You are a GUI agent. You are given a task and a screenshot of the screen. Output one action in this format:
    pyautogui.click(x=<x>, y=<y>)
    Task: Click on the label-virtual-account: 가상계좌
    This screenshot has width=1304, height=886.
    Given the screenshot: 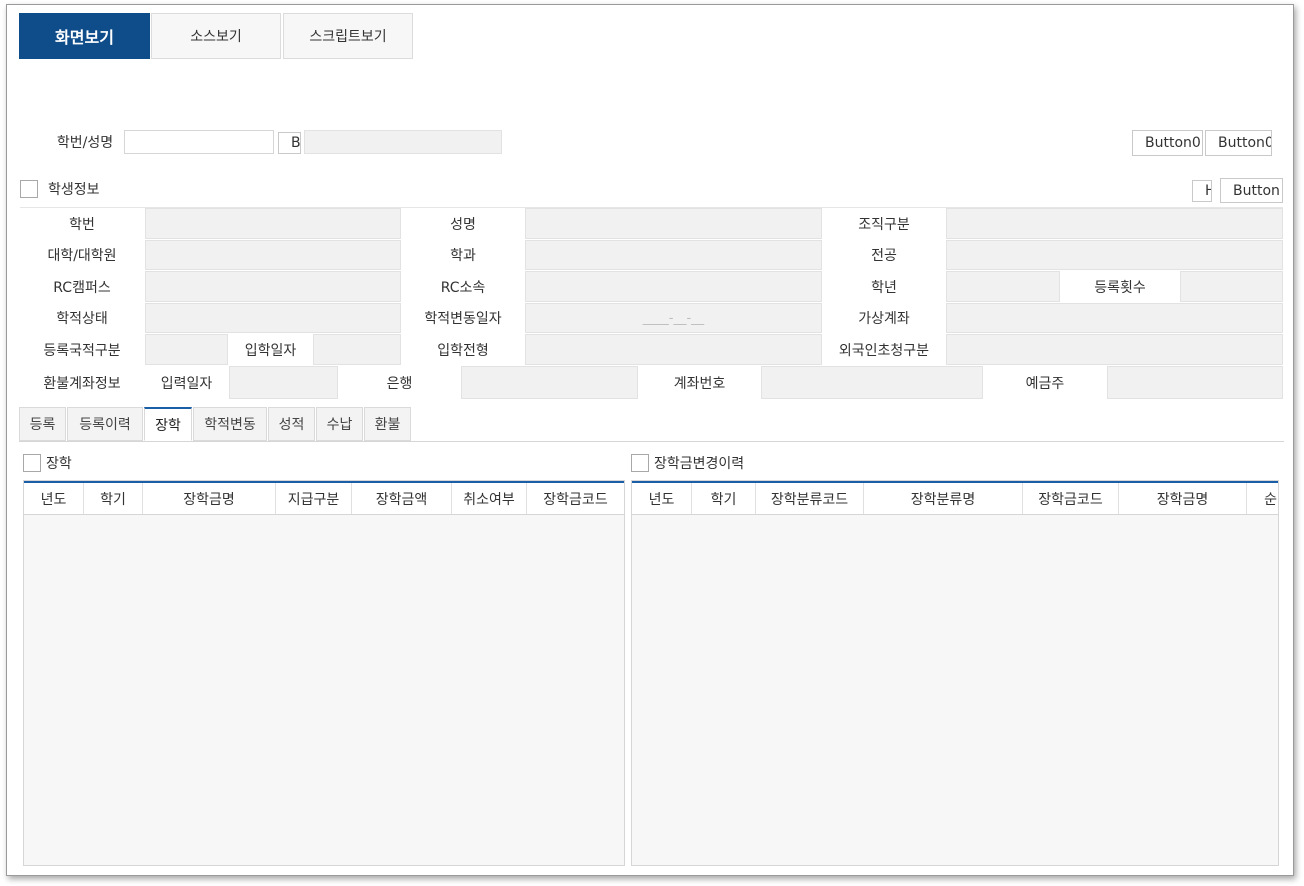 What is the action you would take?
    pyautogui.click(x=884, y=319)
    